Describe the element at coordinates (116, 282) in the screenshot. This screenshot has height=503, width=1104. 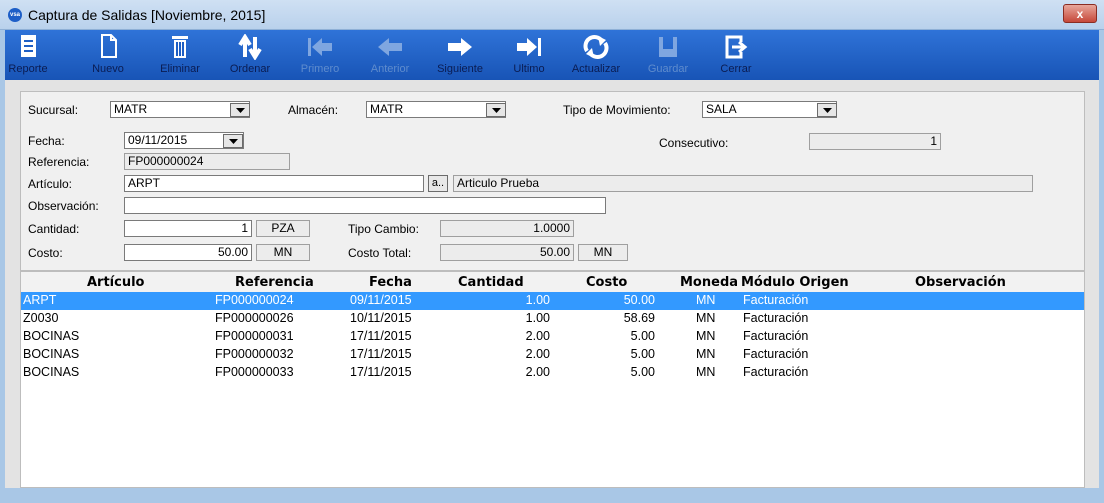
I see `column-header-articulo: Artículo` at that location.